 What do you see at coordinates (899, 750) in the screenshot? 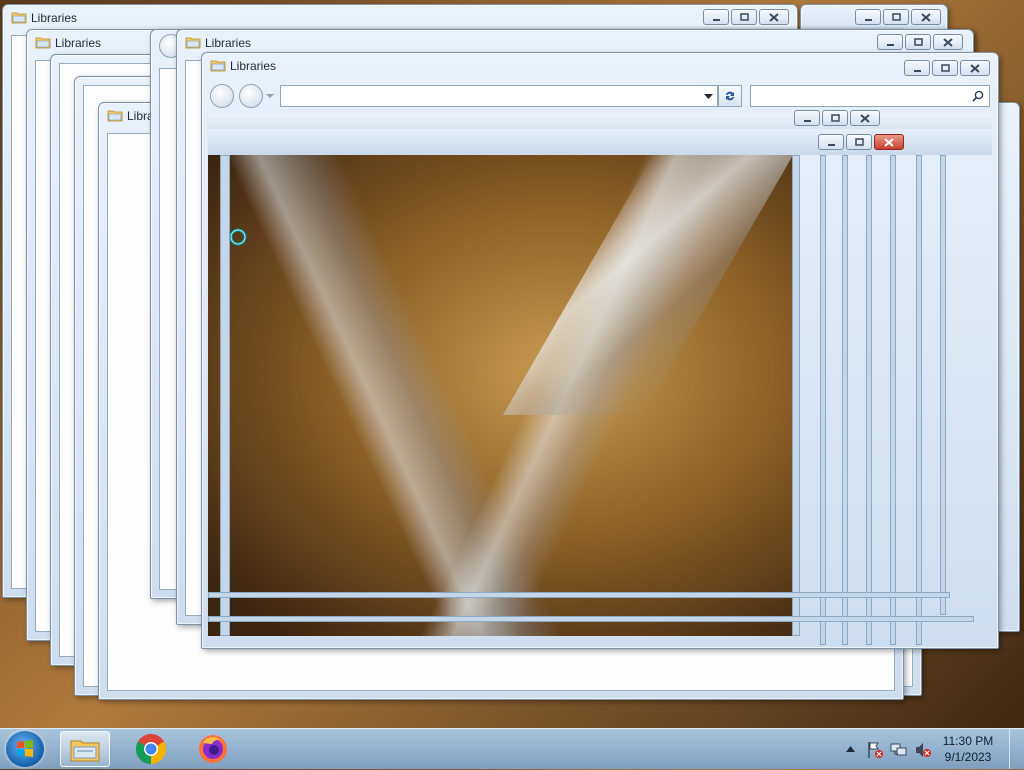
I see `network-icon` at bounding box center [899, 750].